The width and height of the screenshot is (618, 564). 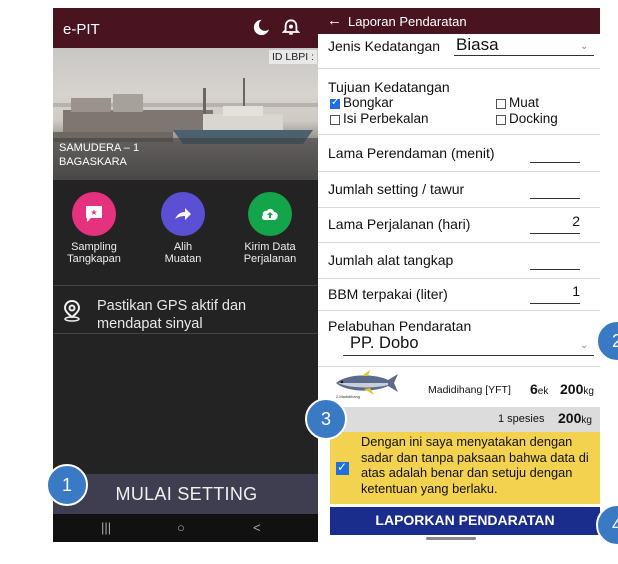 What do you see at coordinates (465, 520) in the screenshot?
I see `laporkan-pendaratan-label: LAPORKAN PENDARATAN` at bounding box center [465, 520].